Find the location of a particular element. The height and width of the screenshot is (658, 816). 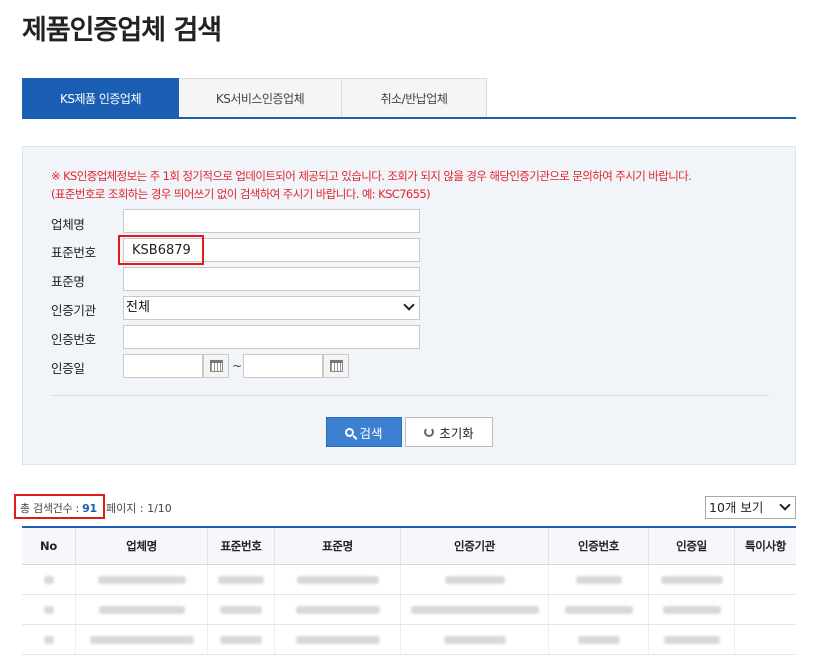

standard-name-input is located at coordinates (271, 279).